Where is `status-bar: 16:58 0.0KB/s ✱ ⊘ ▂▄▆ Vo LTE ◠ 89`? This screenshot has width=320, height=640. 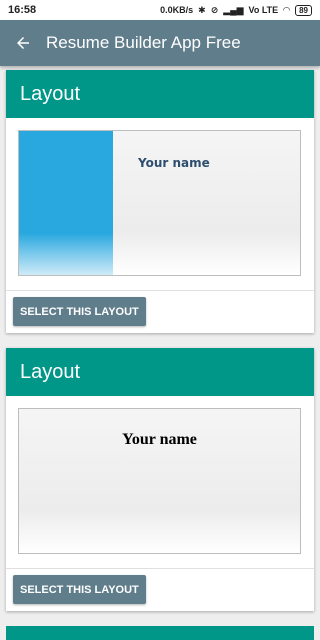 status-bar: 16:58 0.0KB/s ✱ ⊘ ▂▄▆ Vo LTE ◠ 89 is located at coordinates (160, 10).